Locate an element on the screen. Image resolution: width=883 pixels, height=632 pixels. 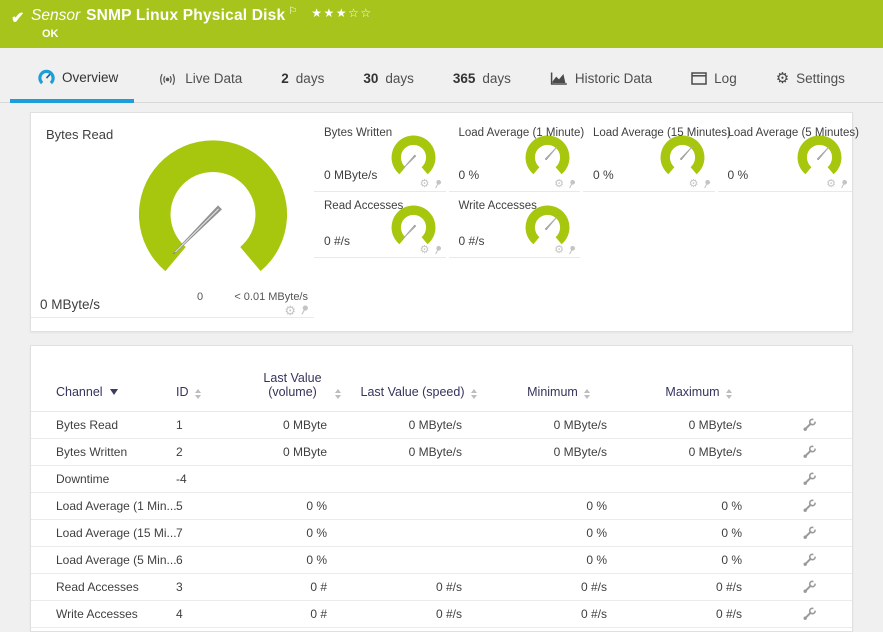
column-header-id: ID is located at coordinates (211, 379).